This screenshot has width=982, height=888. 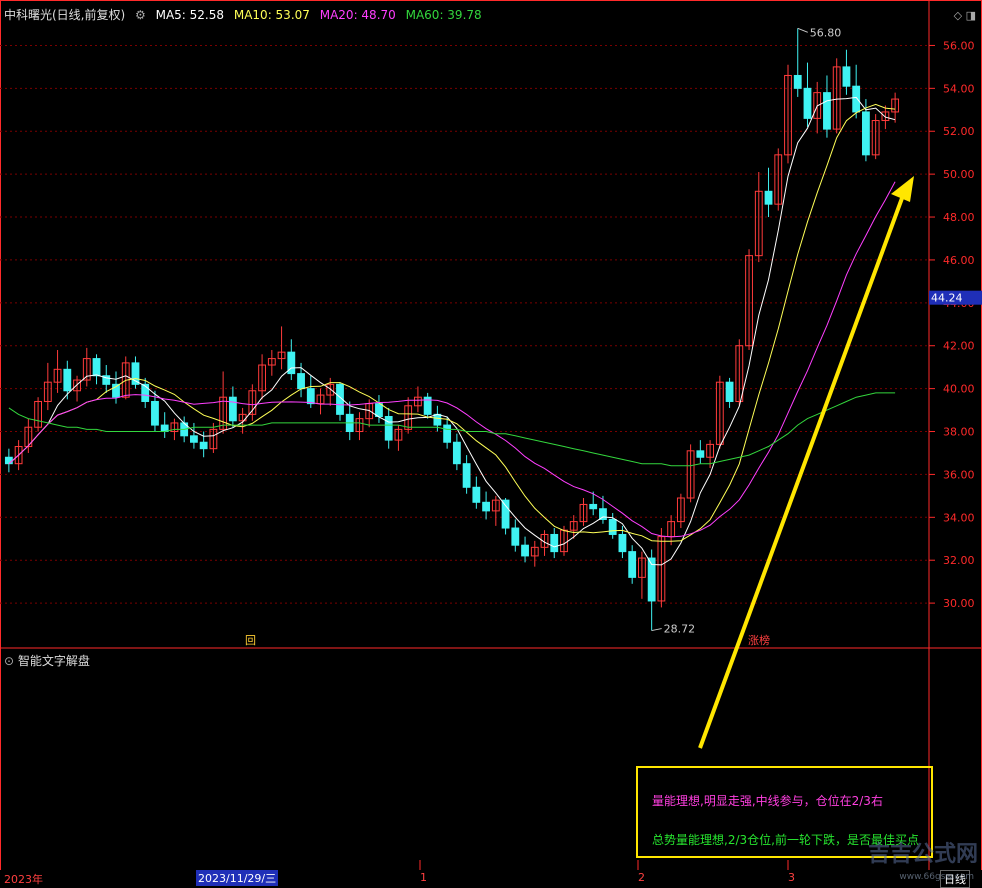 I want to click on month-3-label: 3, so click(x=791, y=877).